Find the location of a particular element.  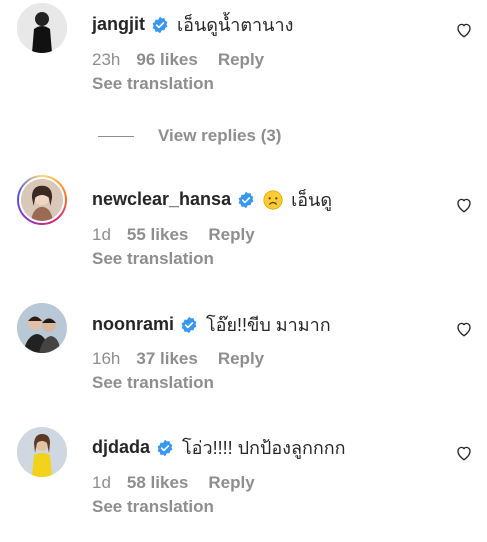

comment-meta: 23h 96 likes Reply is located at coordinates (178, 60).